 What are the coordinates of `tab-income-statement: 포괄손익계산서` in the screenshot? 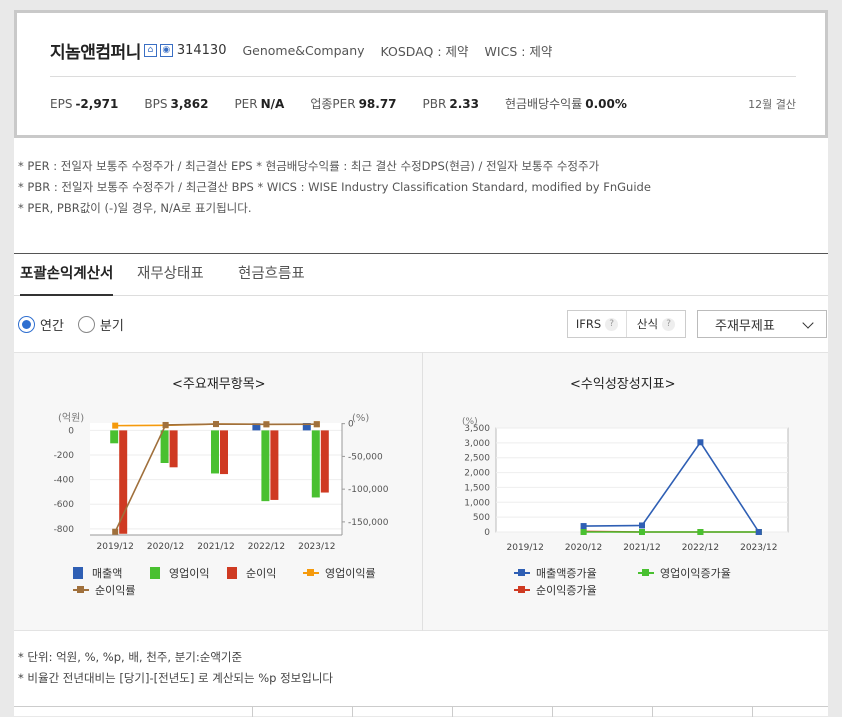 It's located at (67, 279).